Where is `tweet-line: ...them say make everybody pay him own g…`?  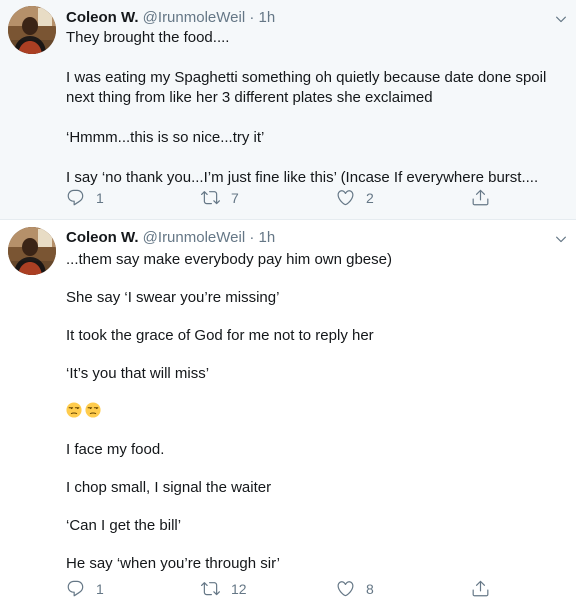 tweet-line: ...them say make everybody pay him own g… is located at coordinates (229, 259).